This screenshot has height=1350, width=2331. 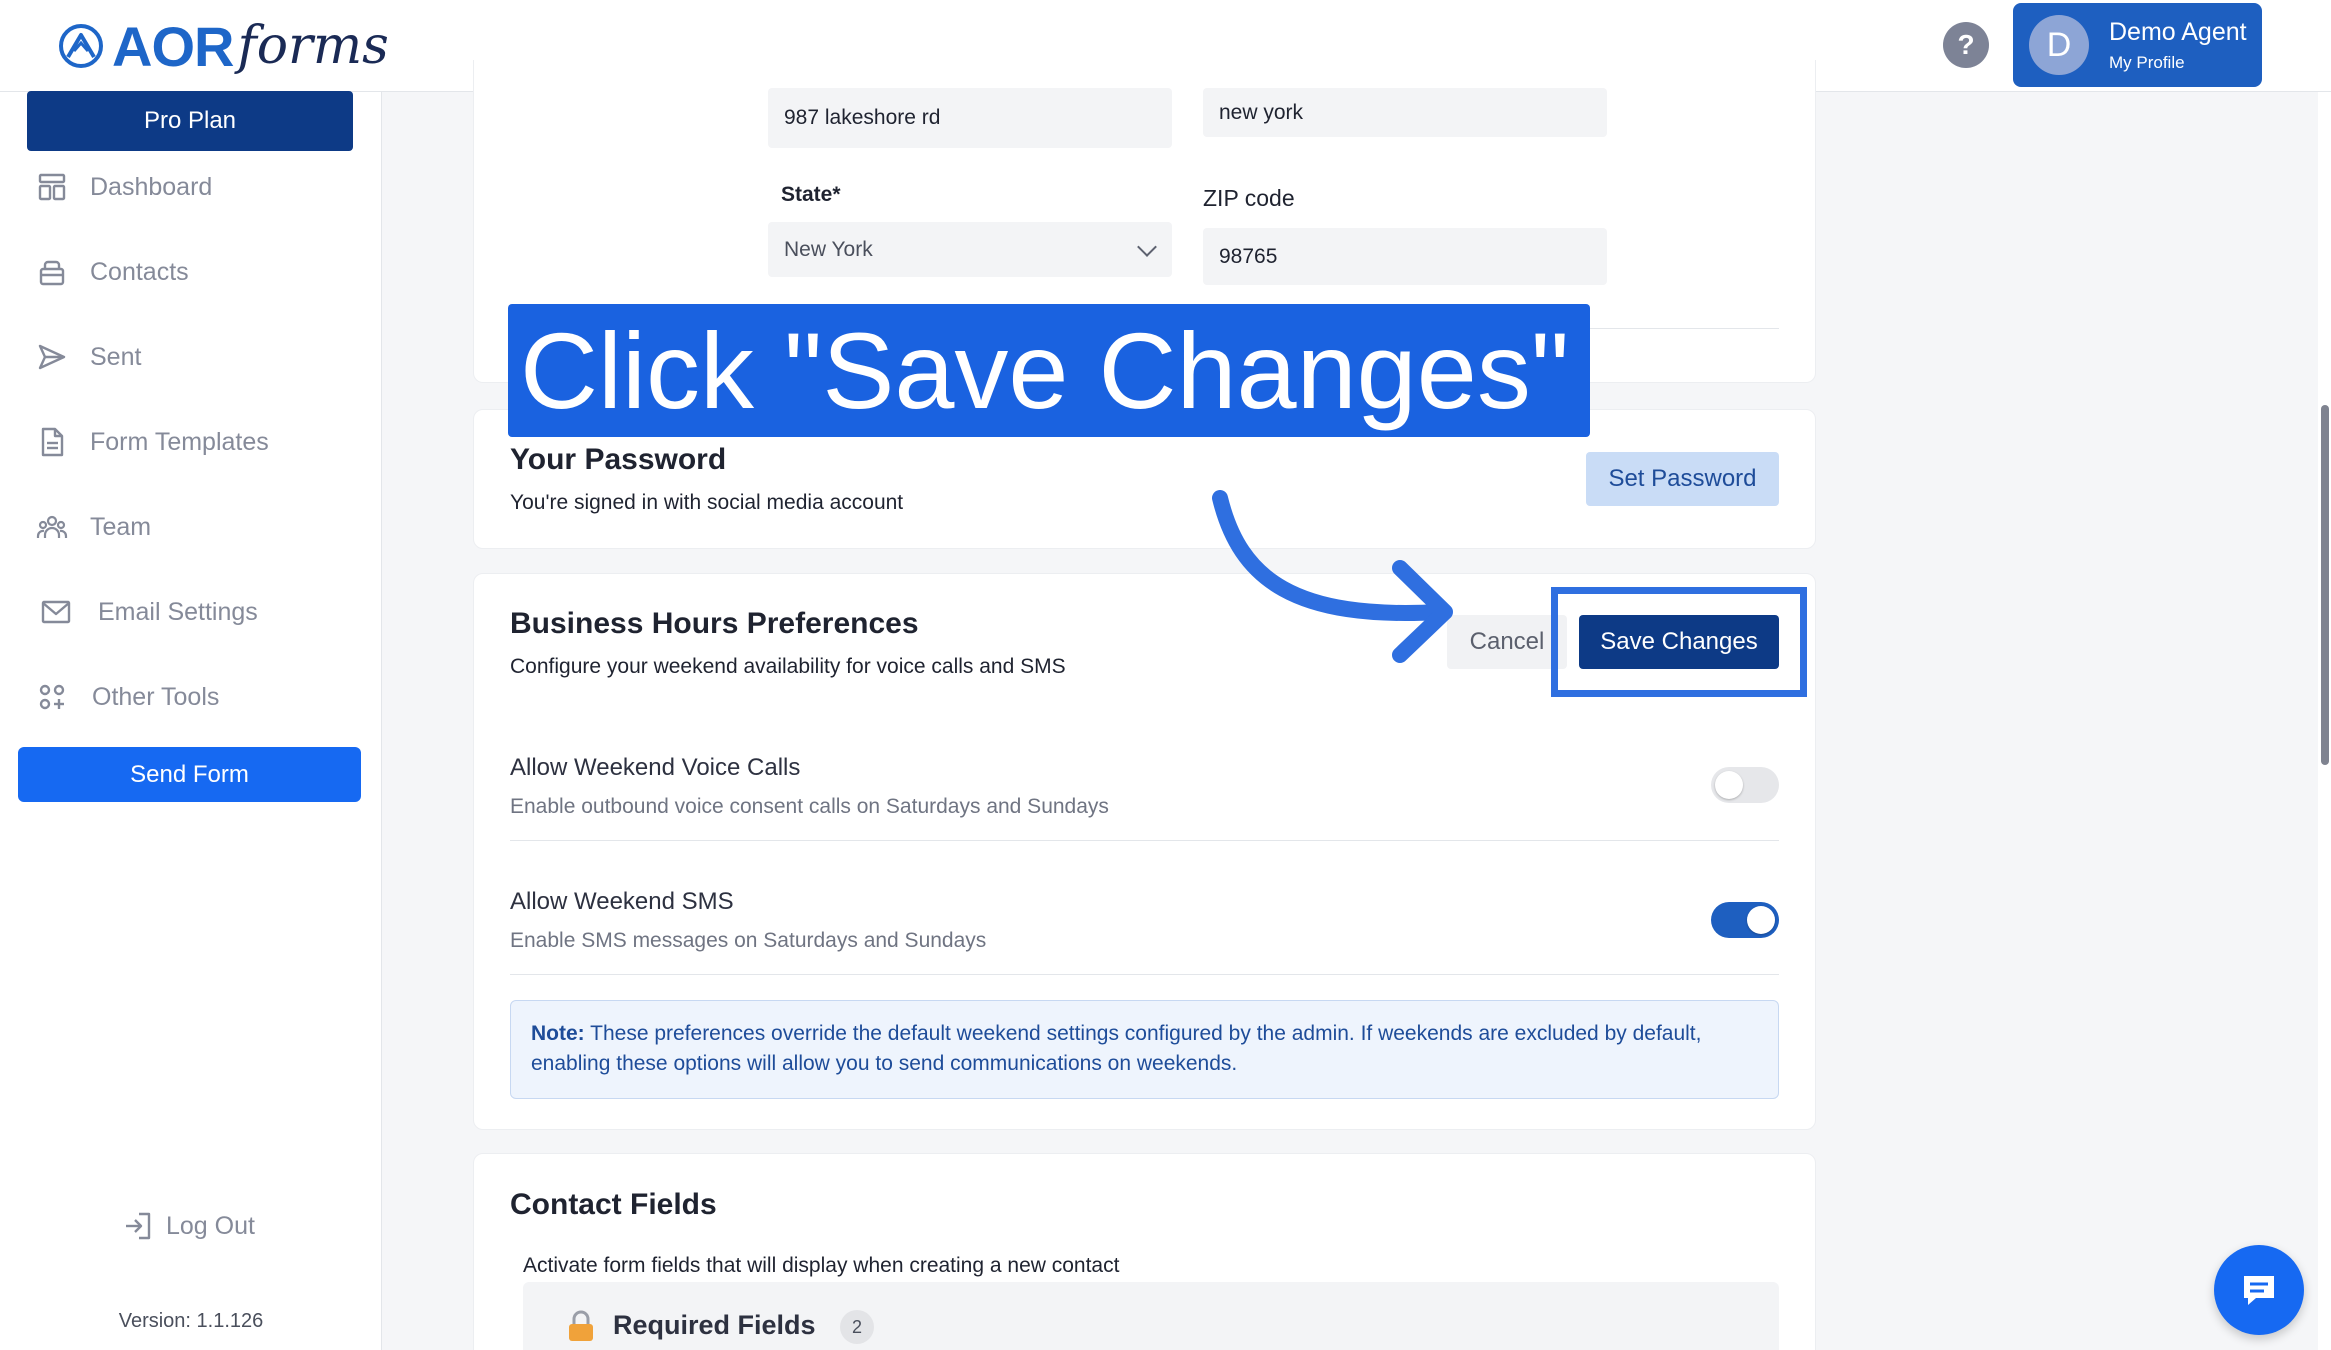 What do you see at coordinates (970, 118) in the screenshot?
I see `street-address-input: 987 lakeshore rd` at bounding box center [970, 118].